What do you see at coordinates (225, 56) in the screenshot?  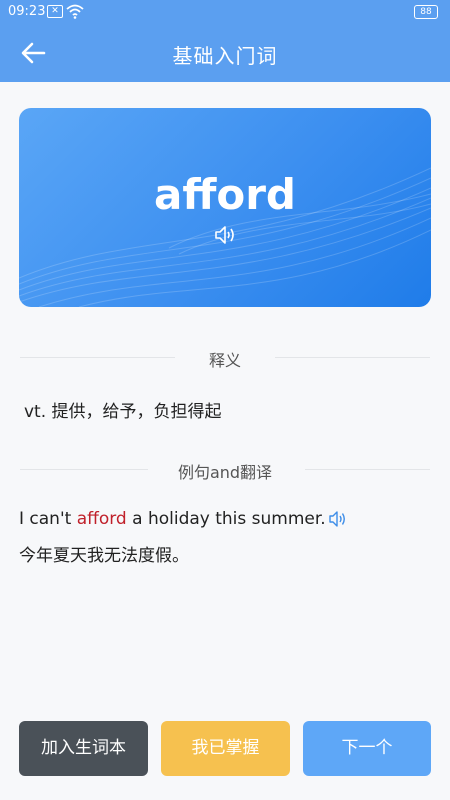 I see `page-title: 基础入门词` at bounding box center [225, 56].